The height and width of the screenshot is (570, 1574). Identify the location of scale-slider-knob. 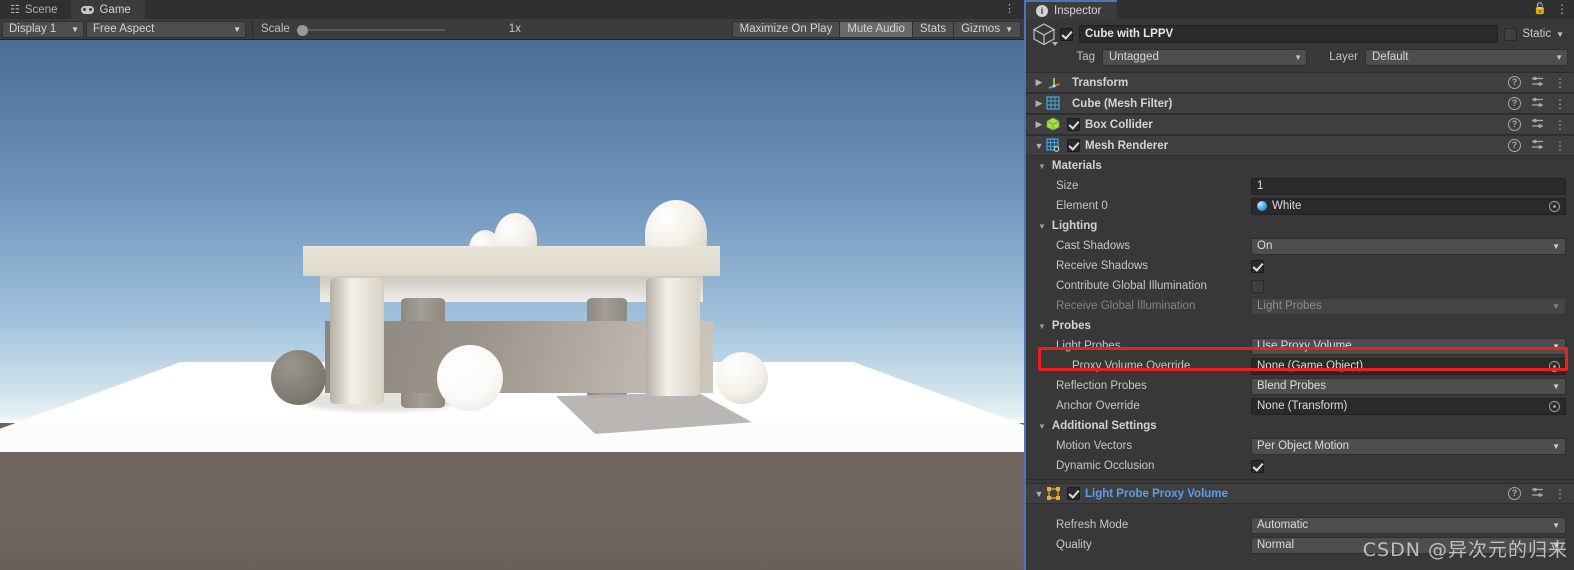
(302, 30).